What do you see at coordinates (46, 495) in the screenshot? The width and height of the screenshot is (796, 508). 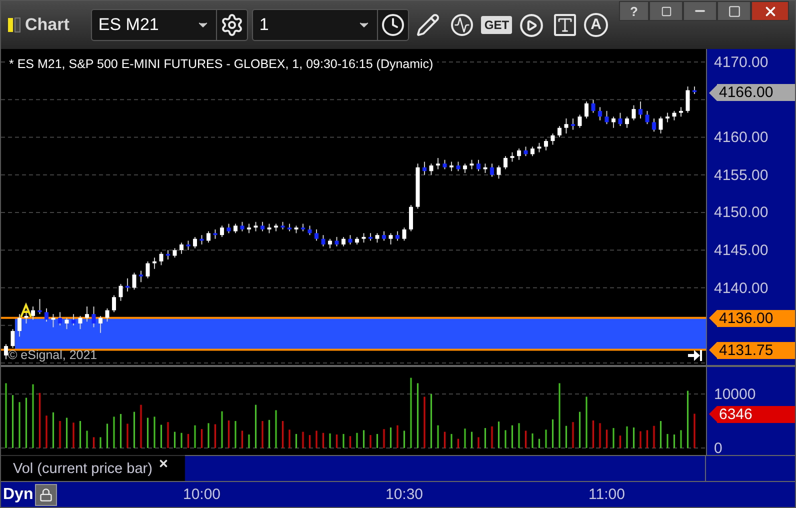 I see `lock-button` at bounding box center [46, 495].